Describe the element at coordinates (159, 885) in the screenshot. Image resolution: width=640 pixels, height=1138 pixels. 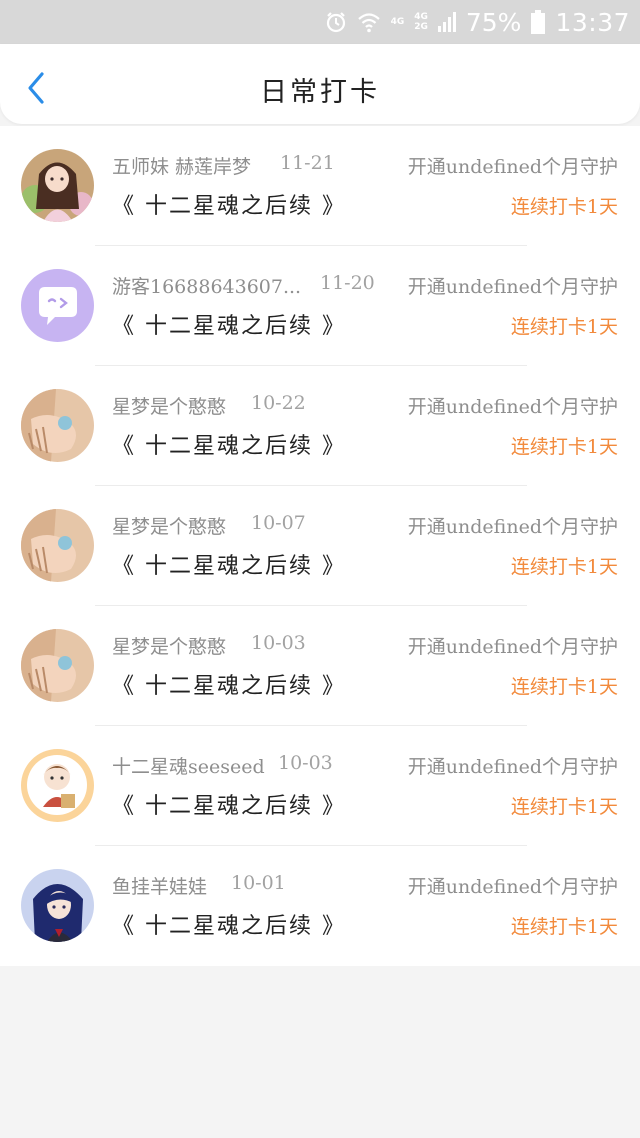
I see `username: 鱼挂羊娃娃` at that location.